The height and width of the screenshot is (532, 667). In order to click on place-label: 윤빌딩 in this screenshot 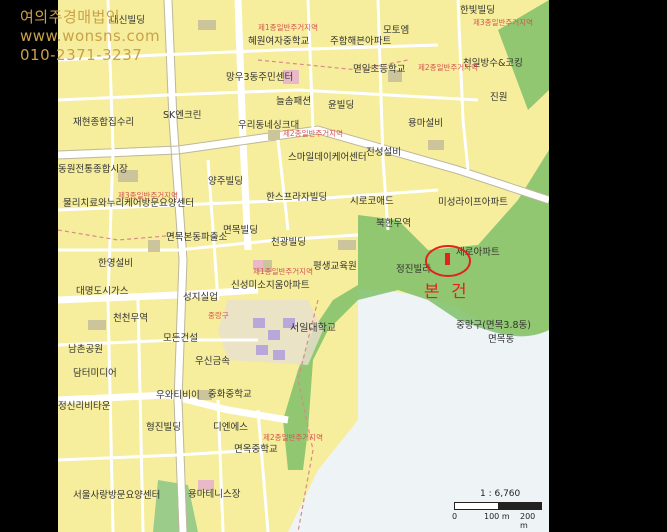, I will do `click(341, 105)`.